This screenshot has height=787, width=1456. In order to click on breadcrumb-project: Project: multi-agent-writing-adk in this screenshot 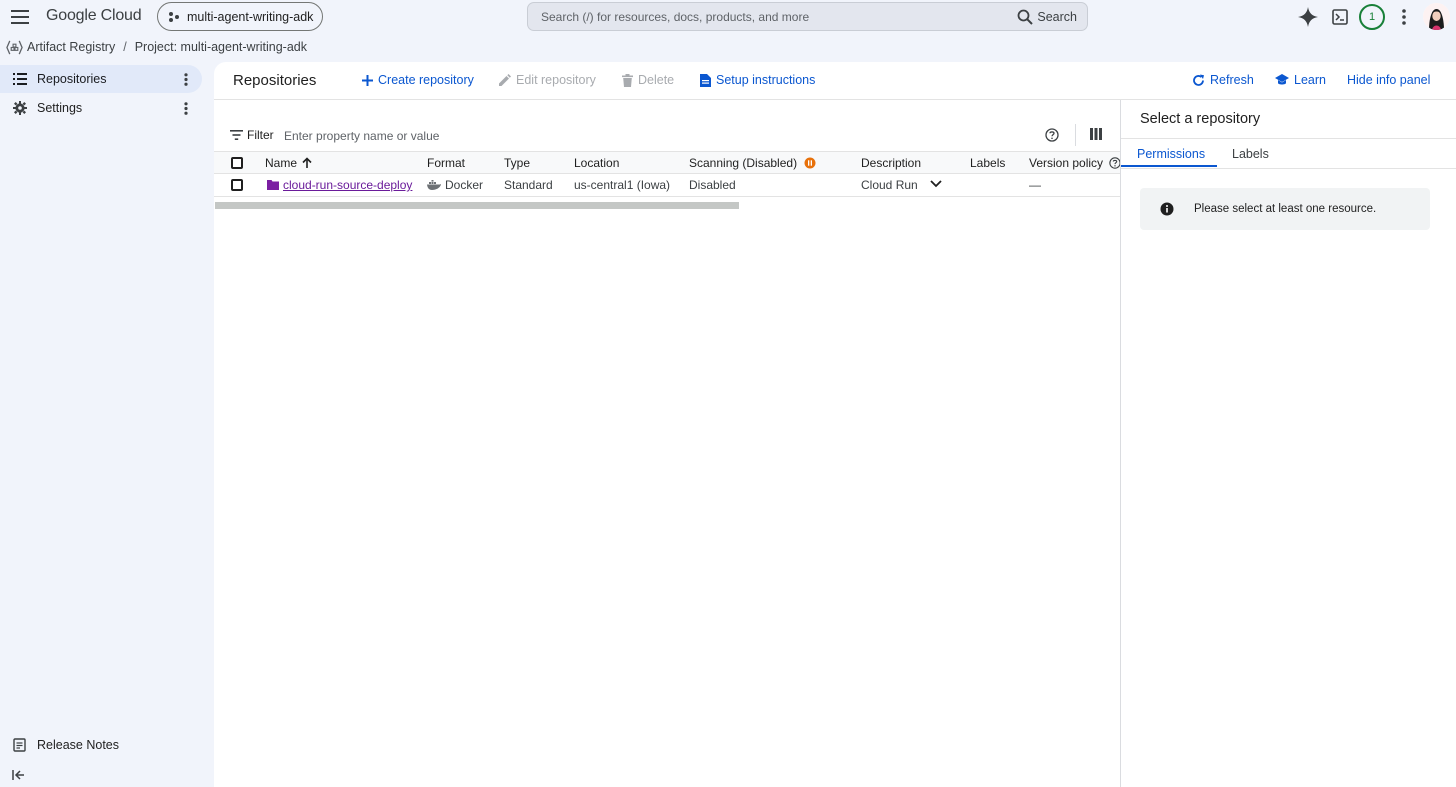, I will do `click(221, 47)`.